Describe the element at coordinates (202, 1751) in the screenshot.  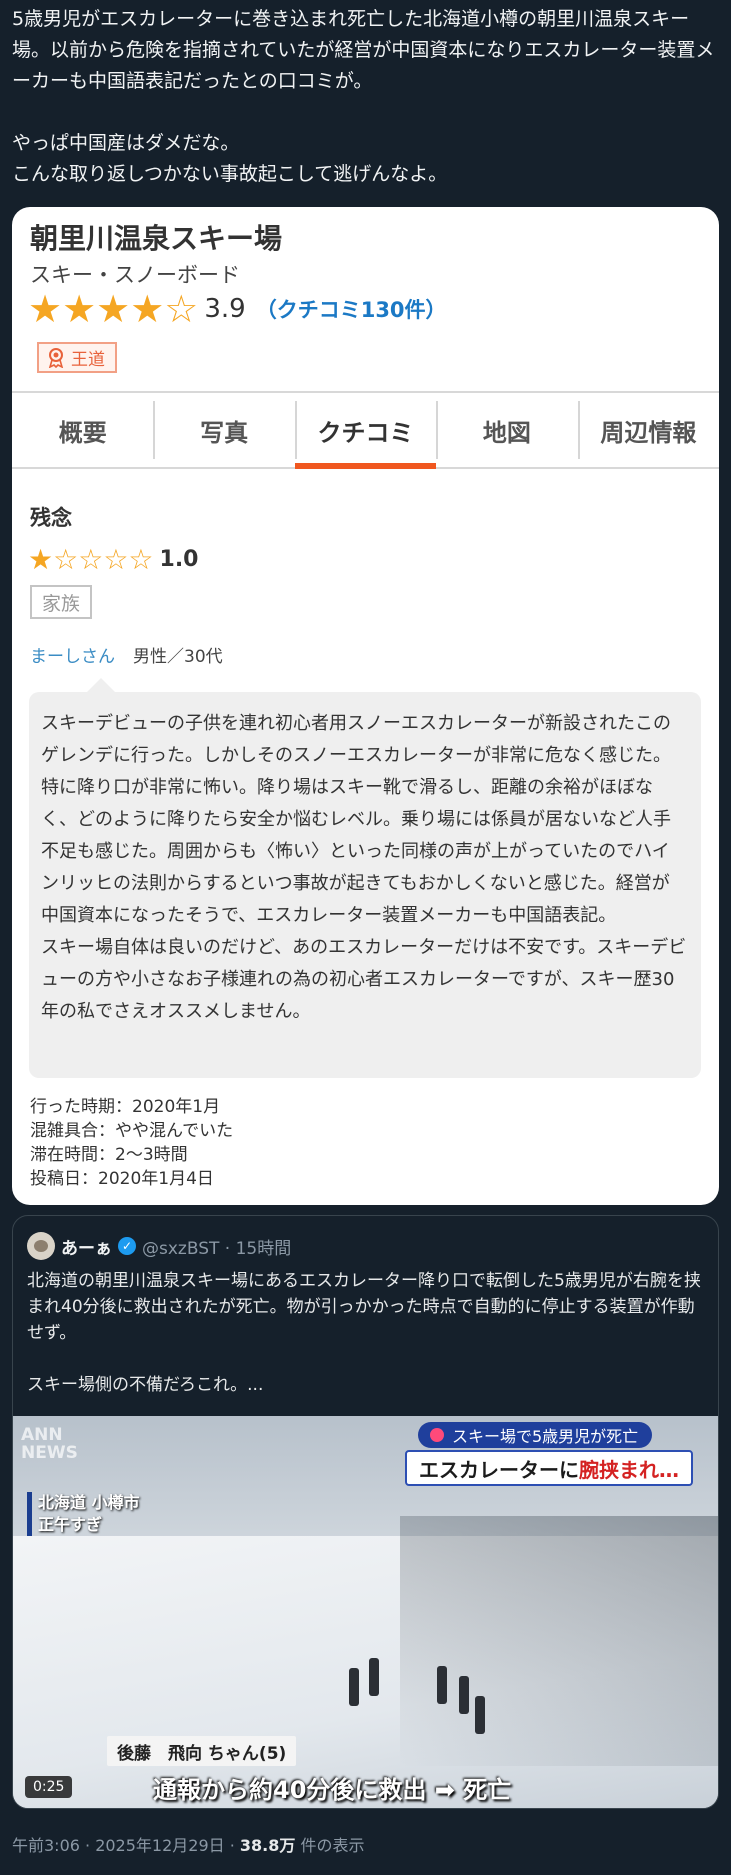
I see `video-nameplate: 後藤 飛向 ちゃん(5)` at that location.